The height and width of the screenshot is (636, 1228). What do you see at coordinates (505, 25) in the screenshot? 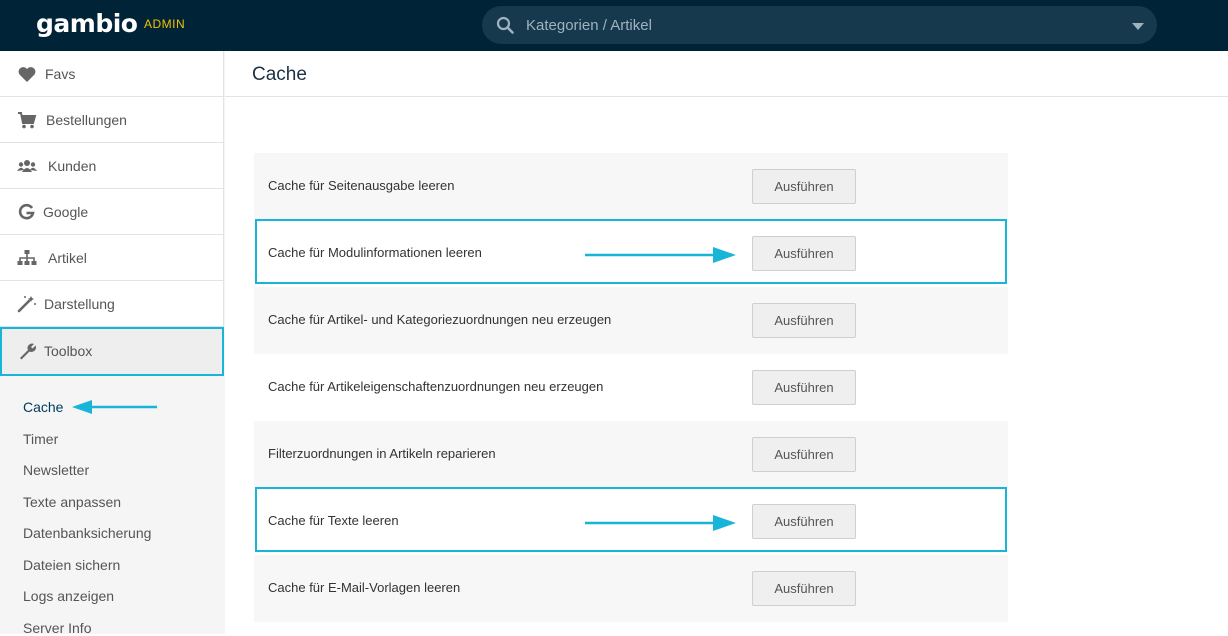
I see `search-icon` at bounding box center [505, 25].